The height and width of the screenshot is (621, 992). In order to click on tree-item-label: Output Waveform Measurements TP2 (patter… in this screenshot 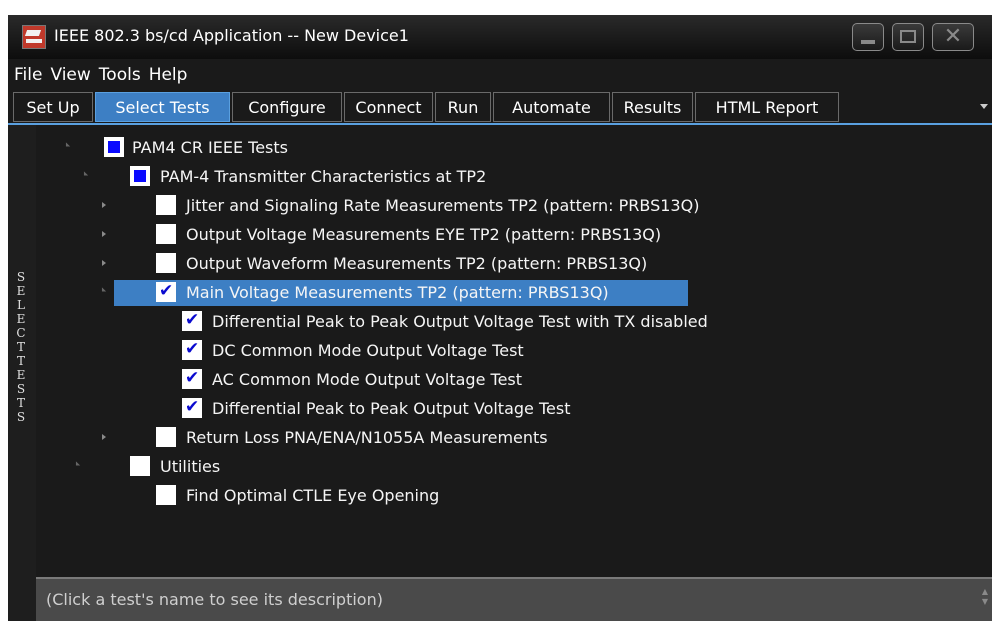, I will do `click(417, 263)`.